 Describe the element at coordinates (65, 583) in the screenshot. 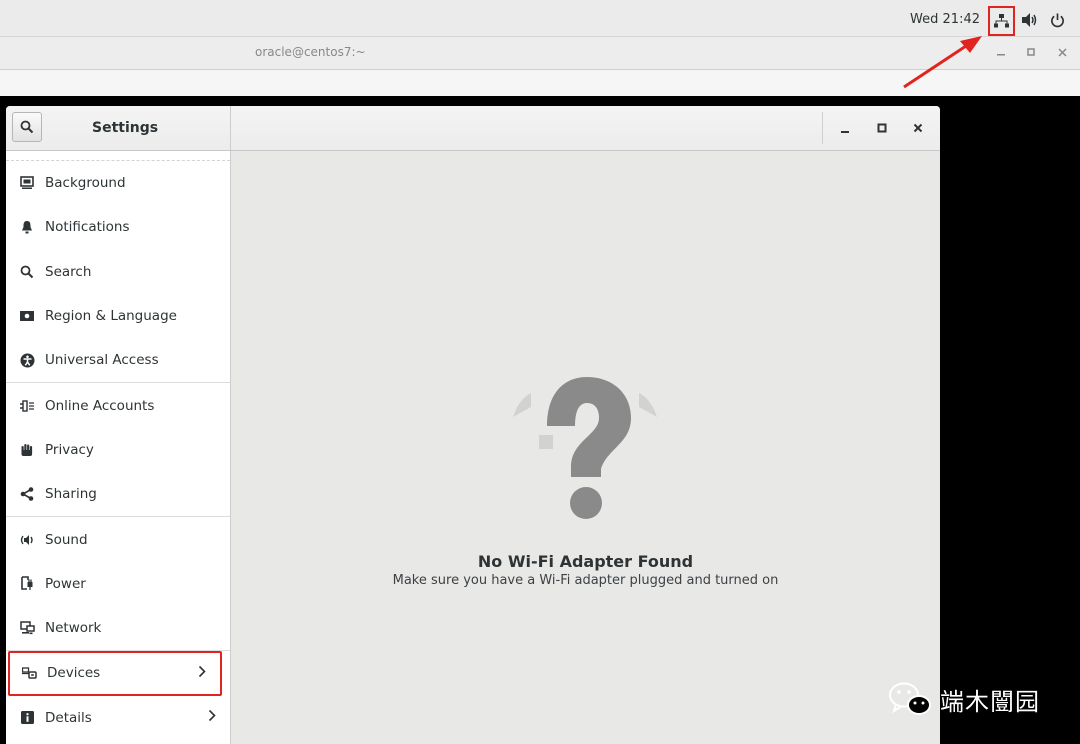

I see `sidebar-item-label: Power` at that location.